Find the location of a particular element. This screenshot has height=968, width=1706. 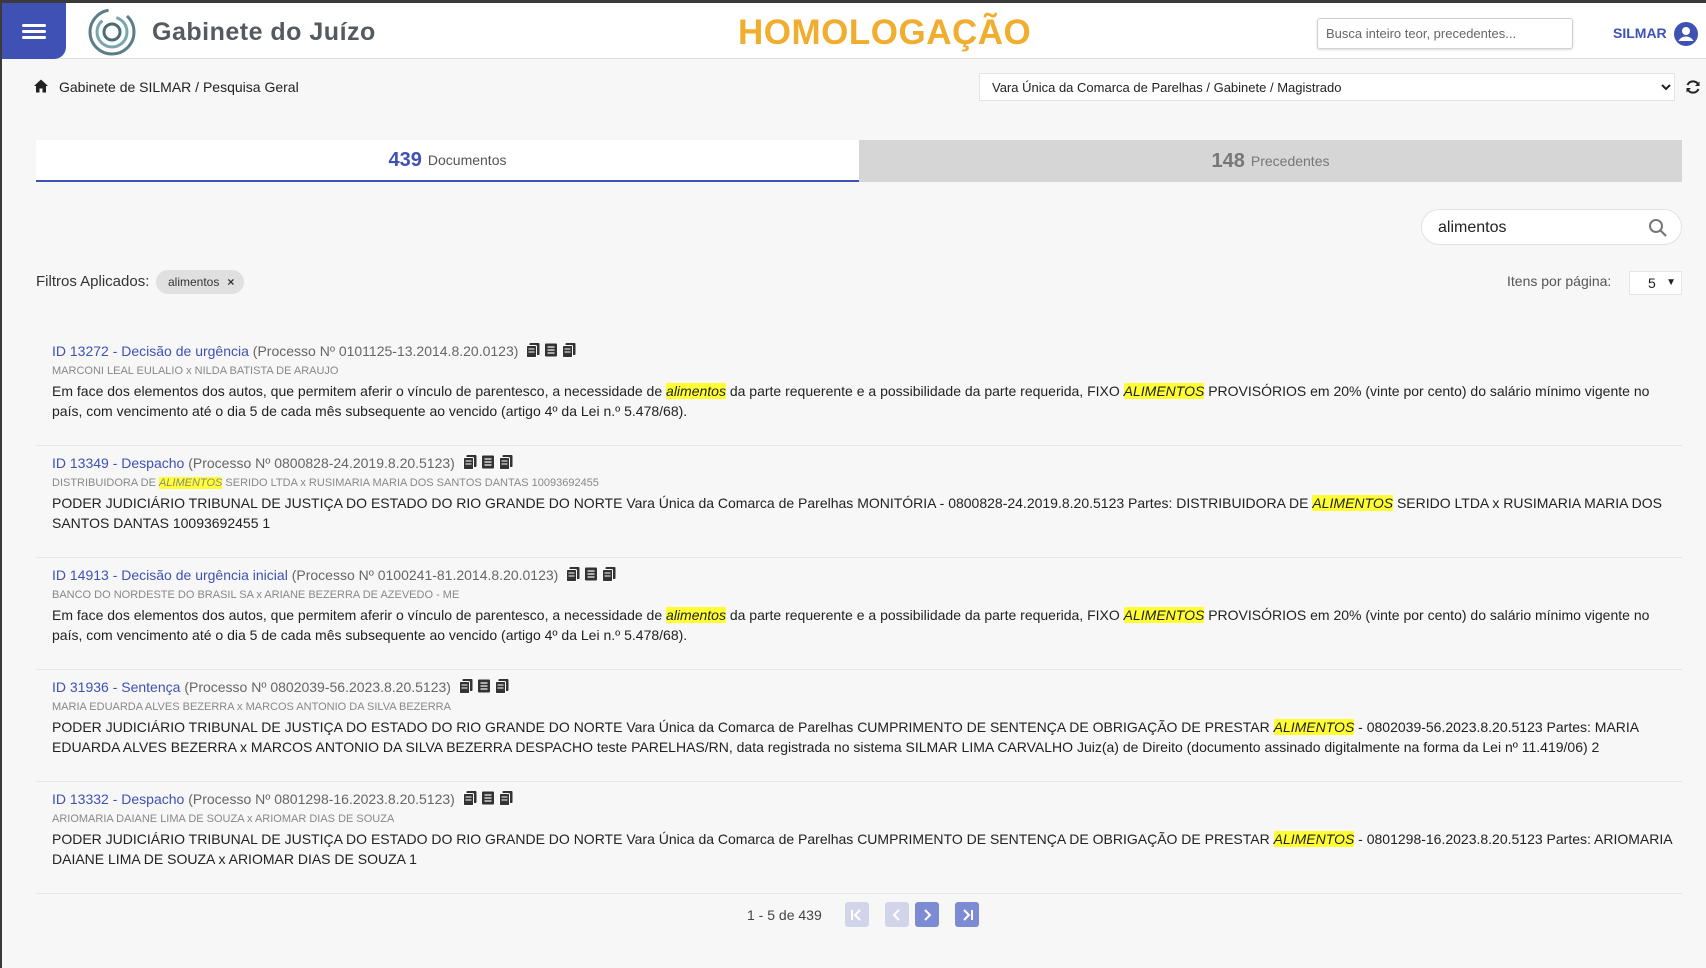

next-page-icon is located at coordinates (928, 914).